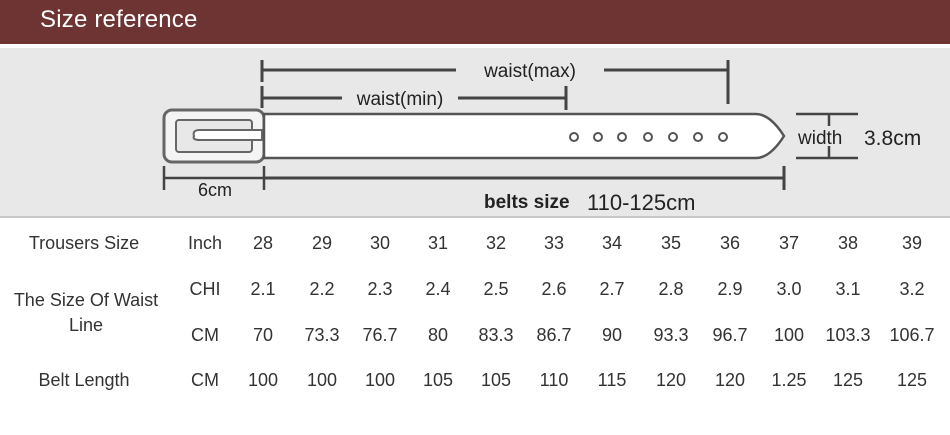 This screenshot has height=435, width=950. Describe the element at coordinates (789, 335) in the screenshot. I see `table-cell-cm: 100` at that location.